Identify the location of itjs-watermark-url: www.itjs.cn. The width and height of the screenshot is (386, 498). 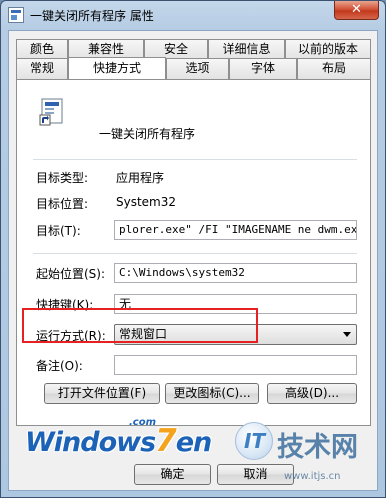
(312, 476).